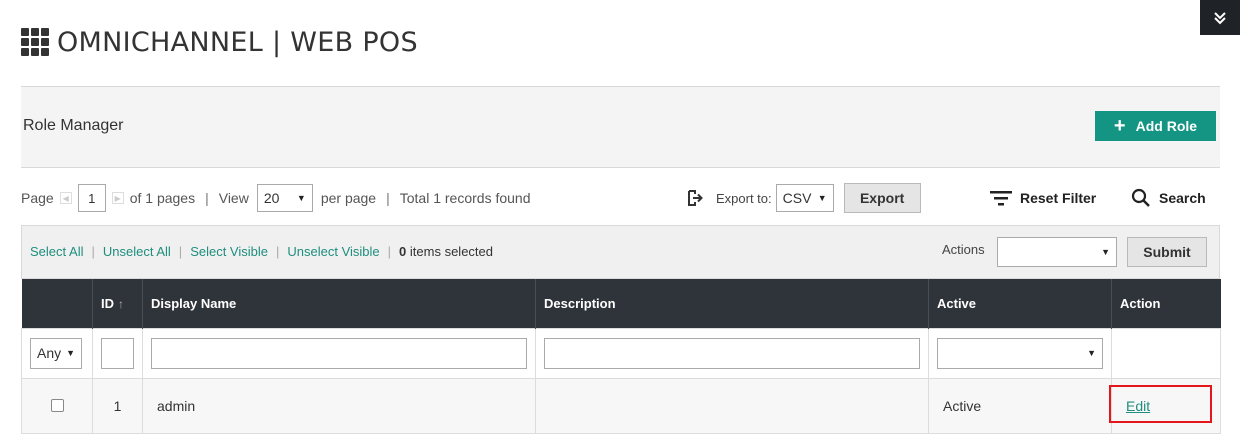  I want to click on row-description, so click(732, 405).